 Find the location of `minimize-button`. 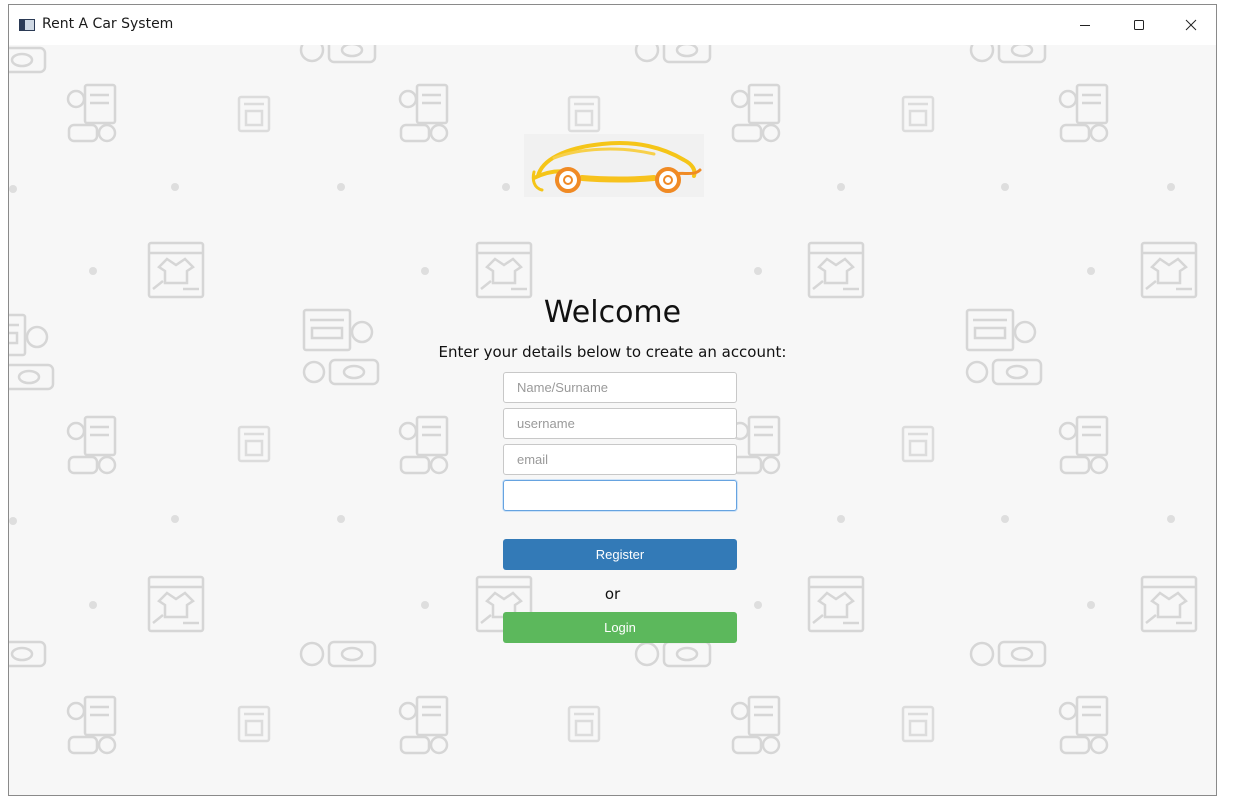

minimize-button is located at coordinates (1085, 25).